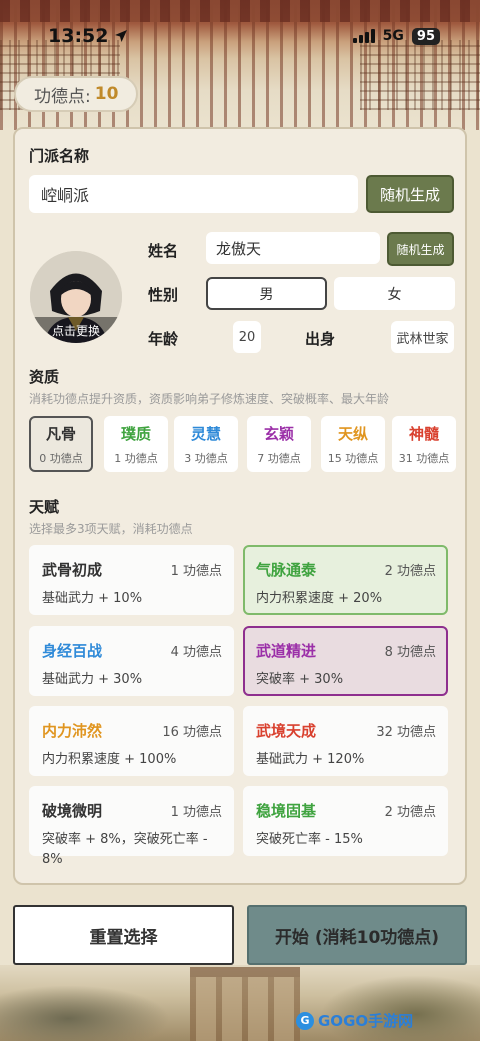 Image resolution: width=480 pixels, height=1041 pixels. Describe the element at coordinates (163, 339) in the screenshot. I see `age-label: 年龄` at that location.